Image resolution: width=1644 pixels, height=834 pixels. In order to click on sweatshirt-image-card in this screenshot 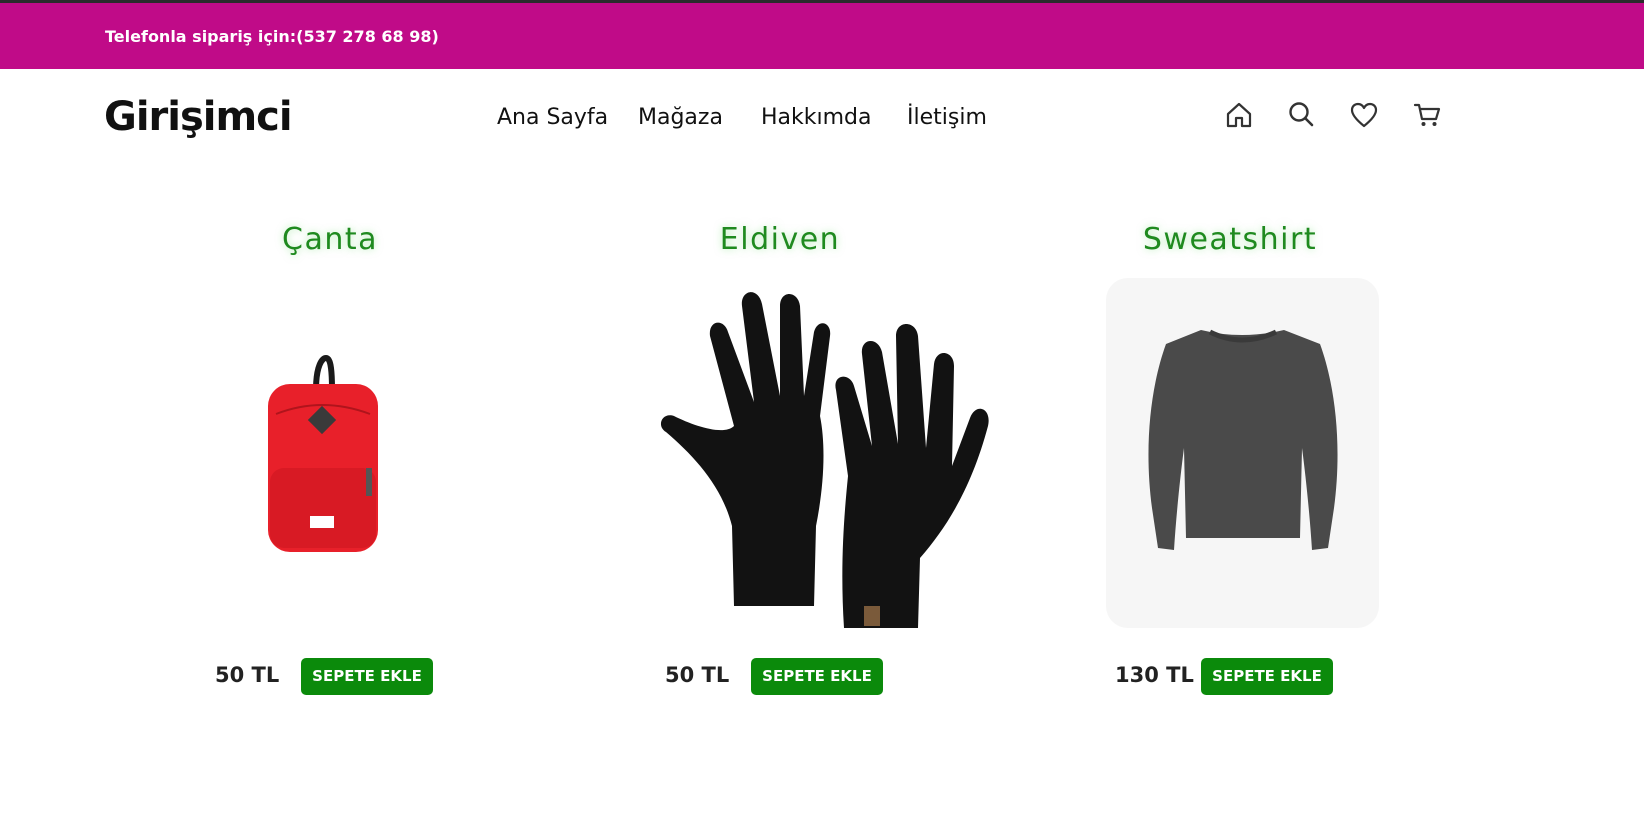, I will do `click(1242, 453)`.